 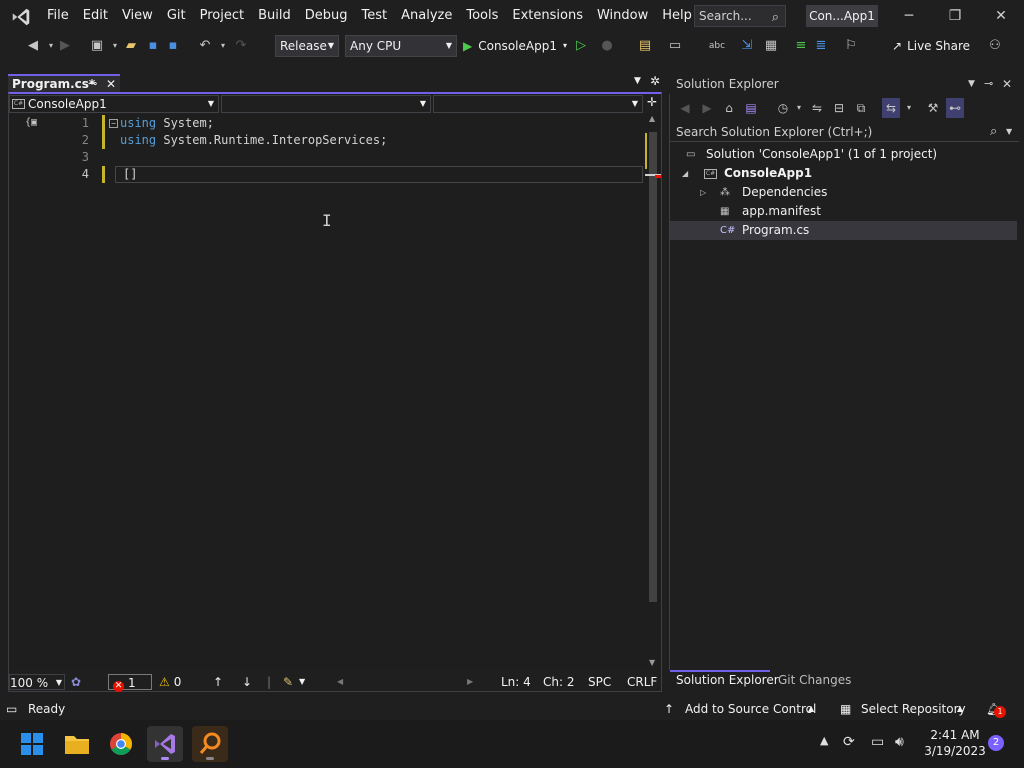 What do you see at coordinates (97, 46) in the screenshot?
I see `new-project-icon: ▣` at bounding box center [97, 46].